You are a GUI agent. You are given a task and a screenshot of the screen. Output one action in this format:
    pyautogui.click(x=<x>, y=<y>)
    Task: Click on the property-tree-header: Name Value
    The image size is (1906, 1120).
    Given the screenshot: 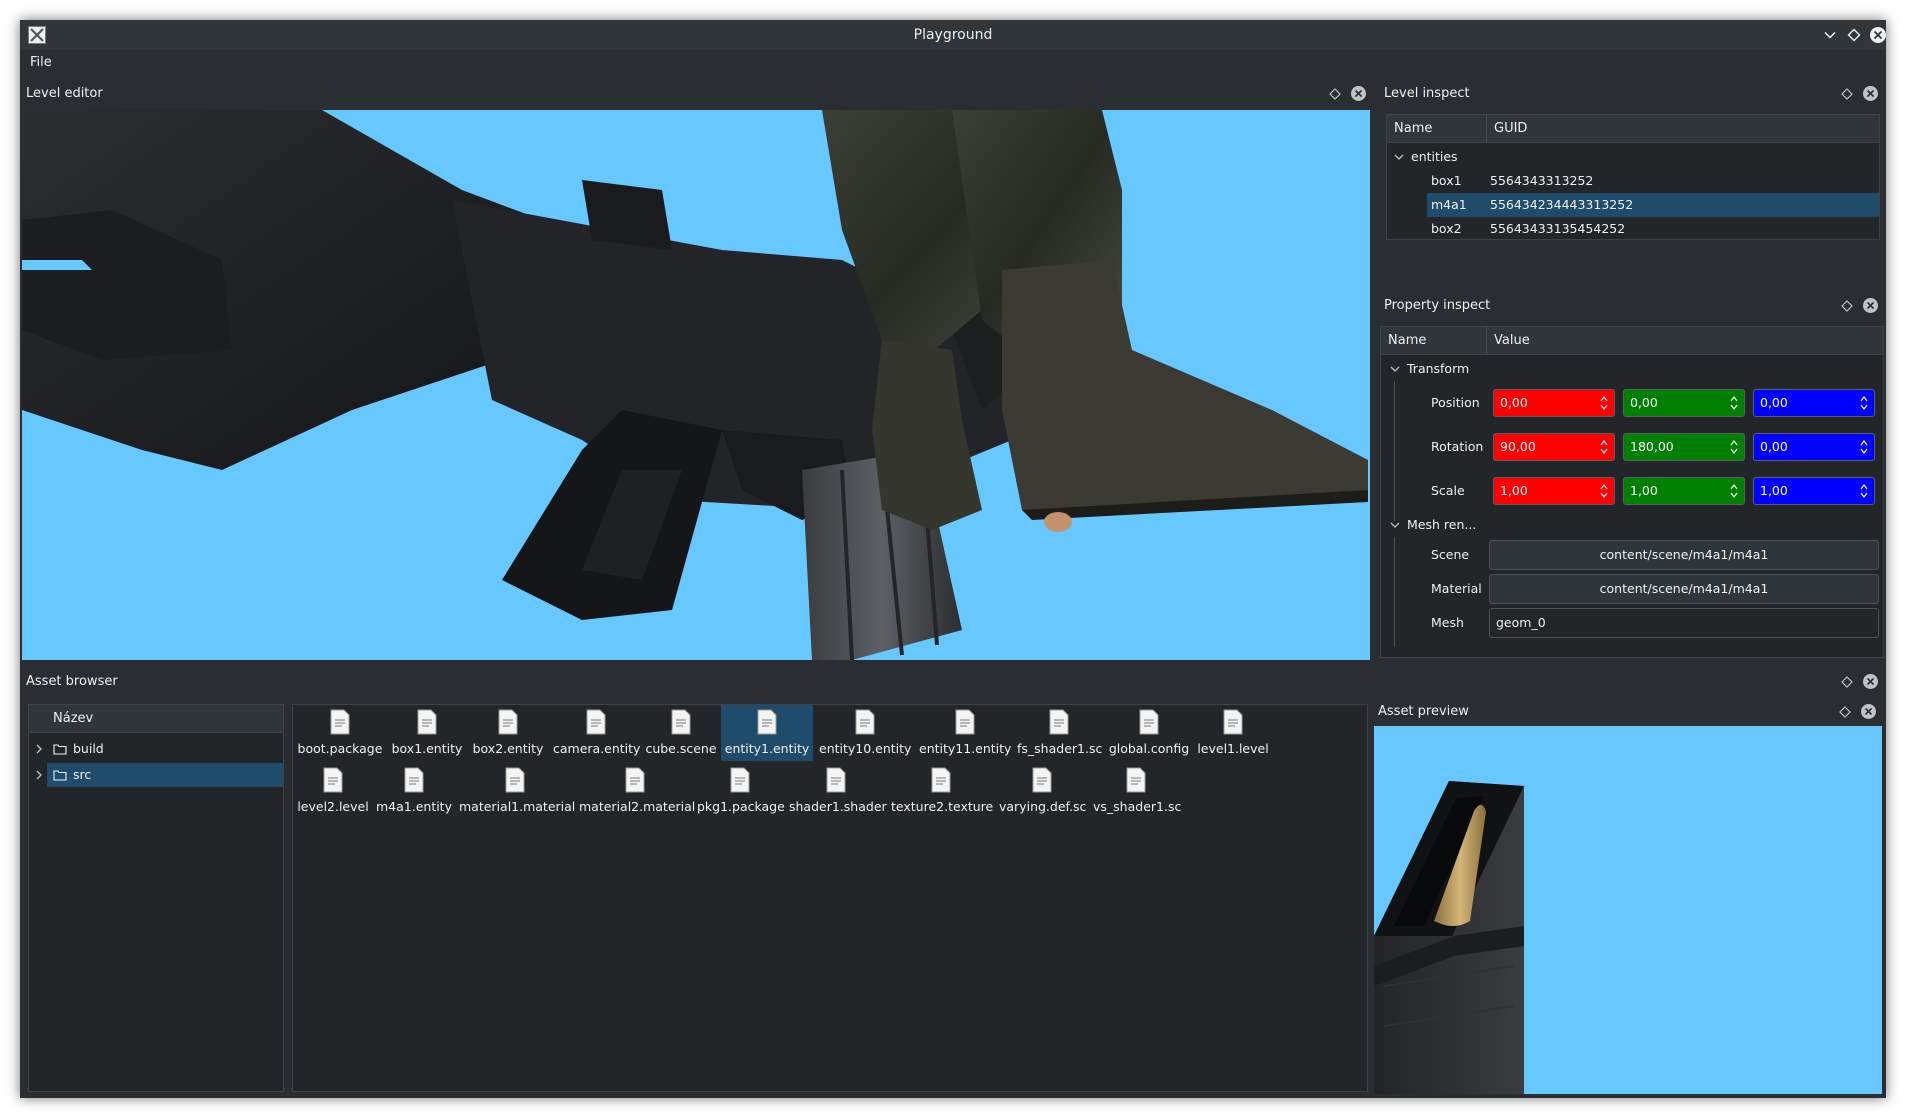 What is the action you would take?
    pyautogui.click(x=1632, y=341)
    